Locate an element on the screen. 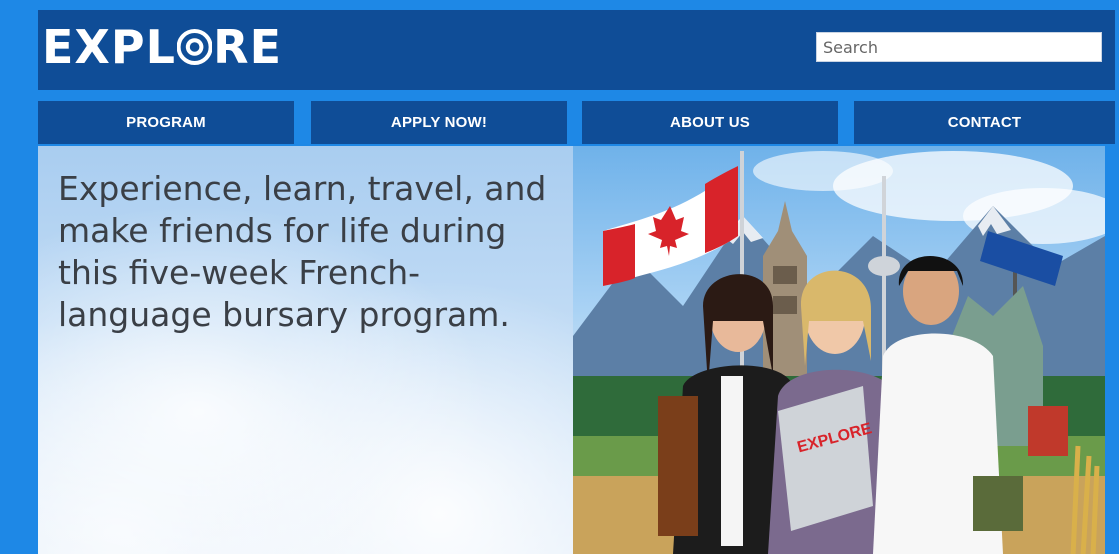 This screenshot has height=554, width=1119. nav-tab-apply-now: APPLY NOW! is located at coordinates (439, 122).